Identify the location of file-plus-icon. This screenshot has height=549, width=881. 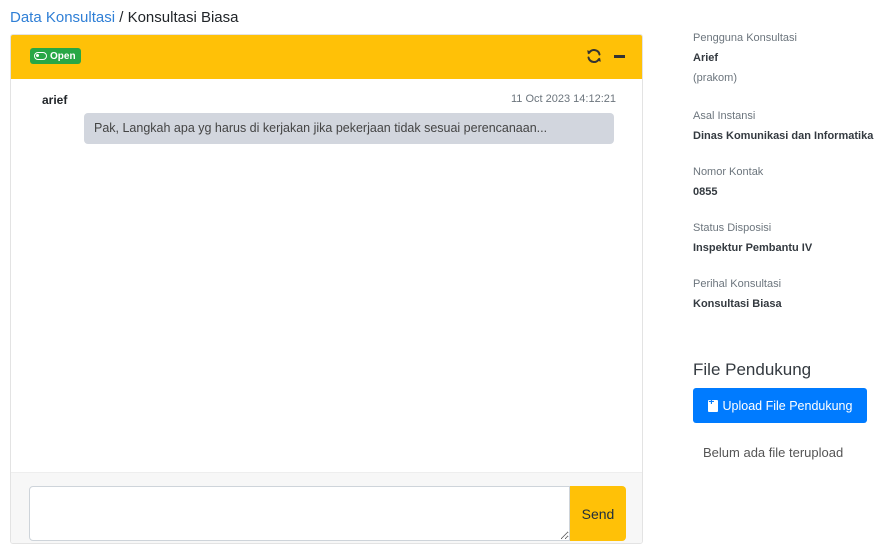
(712, 404).